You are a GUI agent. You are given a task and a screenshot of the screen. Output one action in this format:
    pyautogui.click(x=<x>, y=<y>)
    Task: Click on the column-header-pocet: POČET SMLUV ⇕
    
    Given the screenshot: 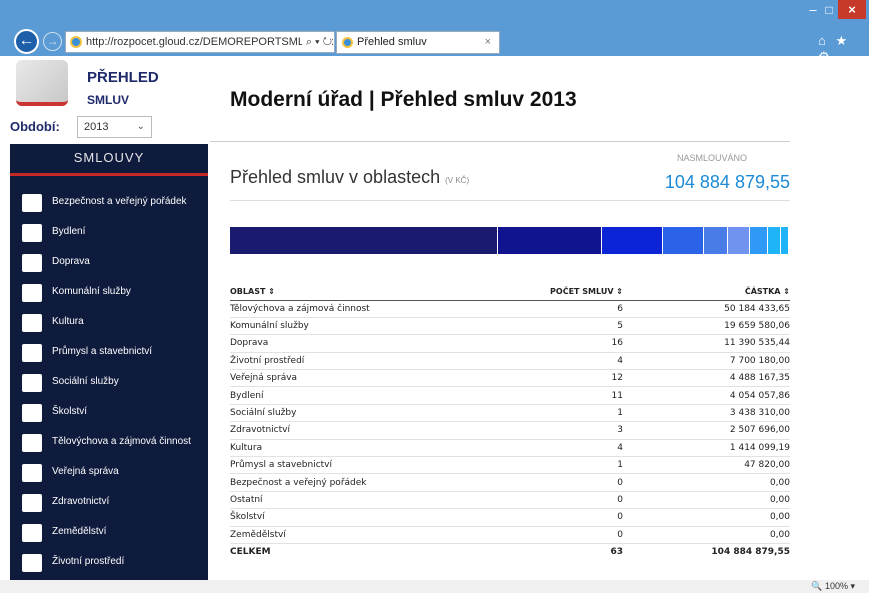 What is the action you would take?
    pyautogui.click(x=563, y=292)
    